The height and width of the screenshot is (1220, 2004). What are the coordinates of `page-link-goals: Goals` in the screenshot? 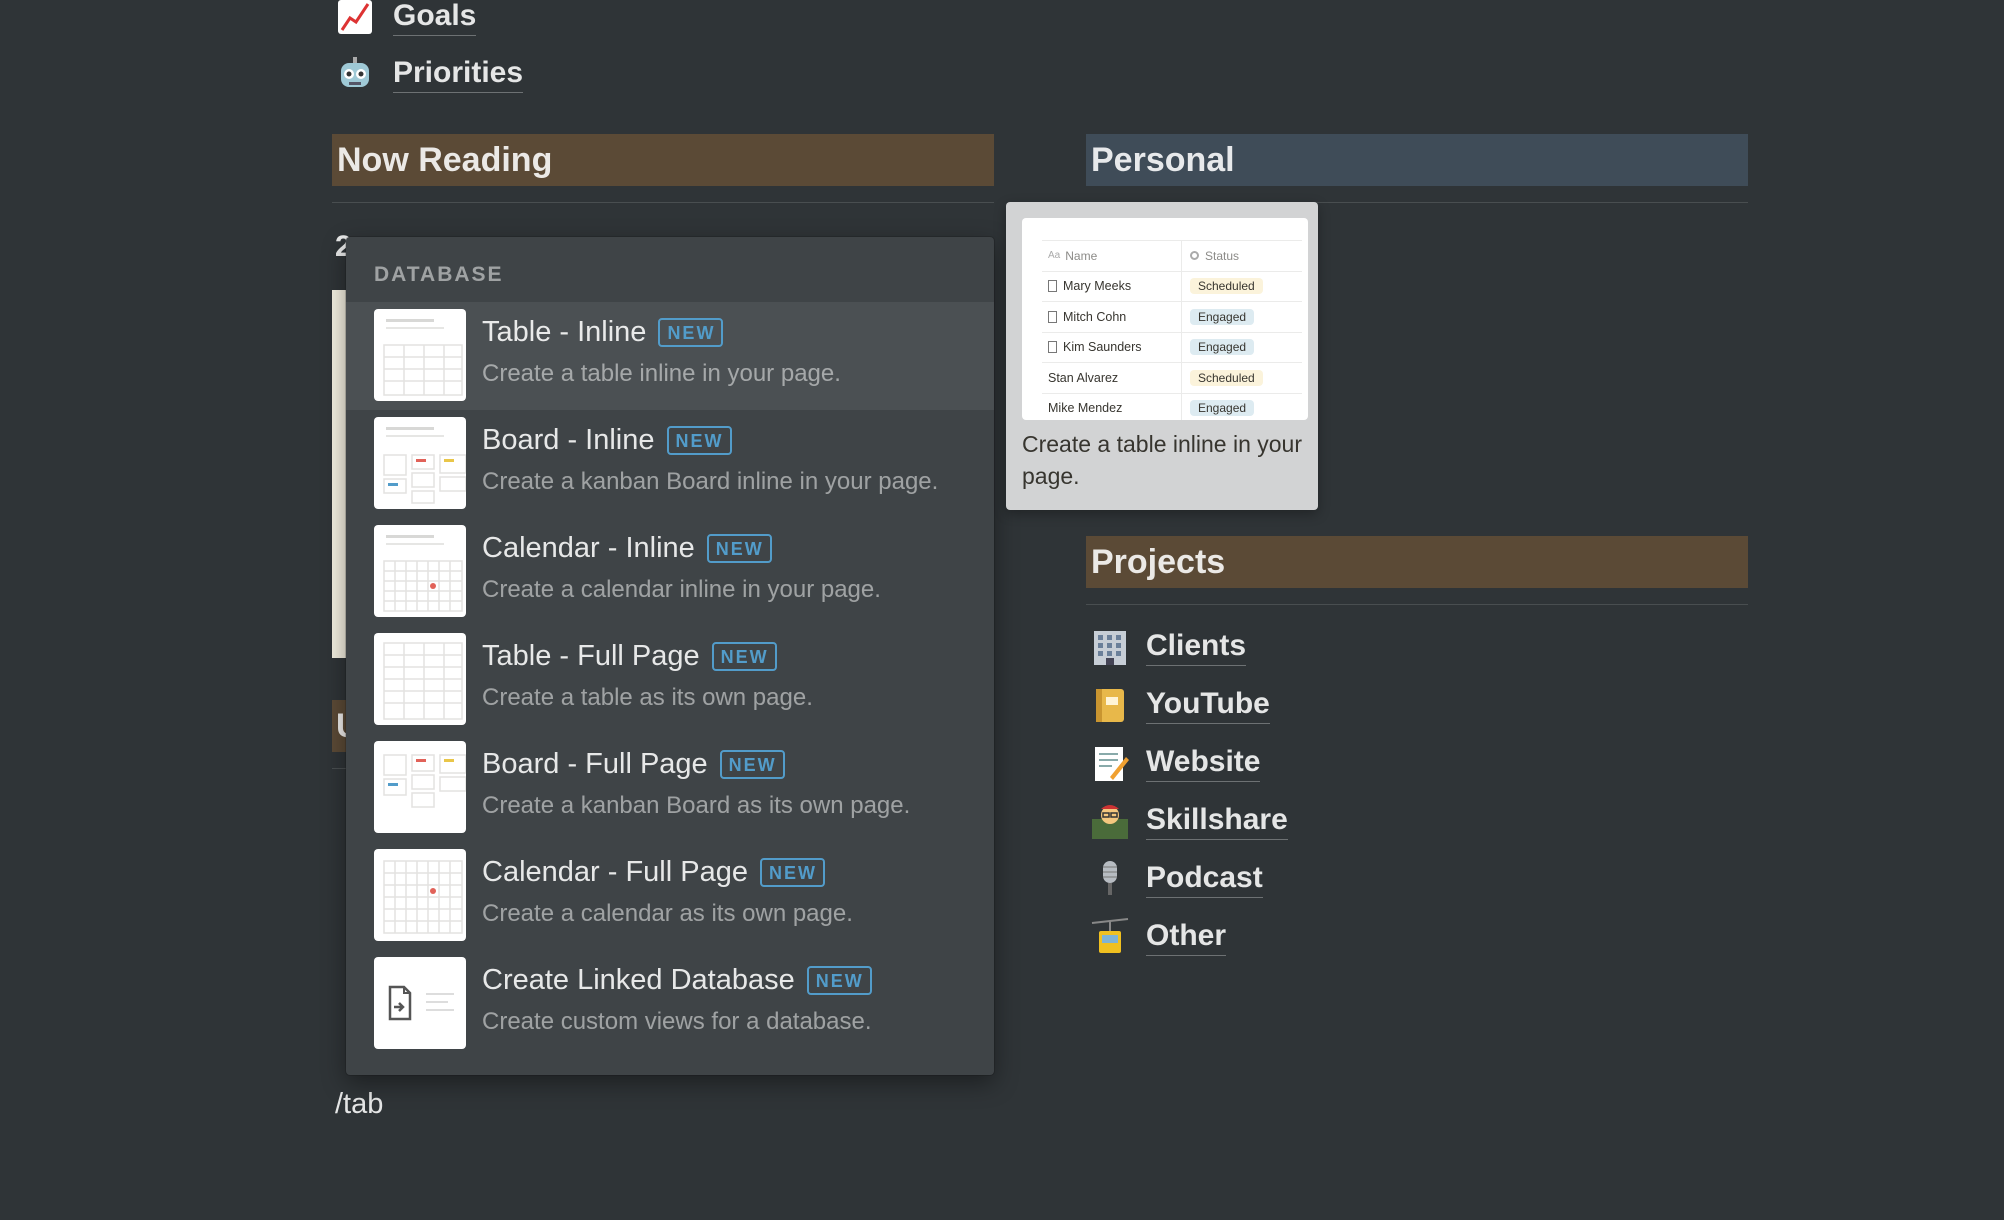 It's located at (406, 20).